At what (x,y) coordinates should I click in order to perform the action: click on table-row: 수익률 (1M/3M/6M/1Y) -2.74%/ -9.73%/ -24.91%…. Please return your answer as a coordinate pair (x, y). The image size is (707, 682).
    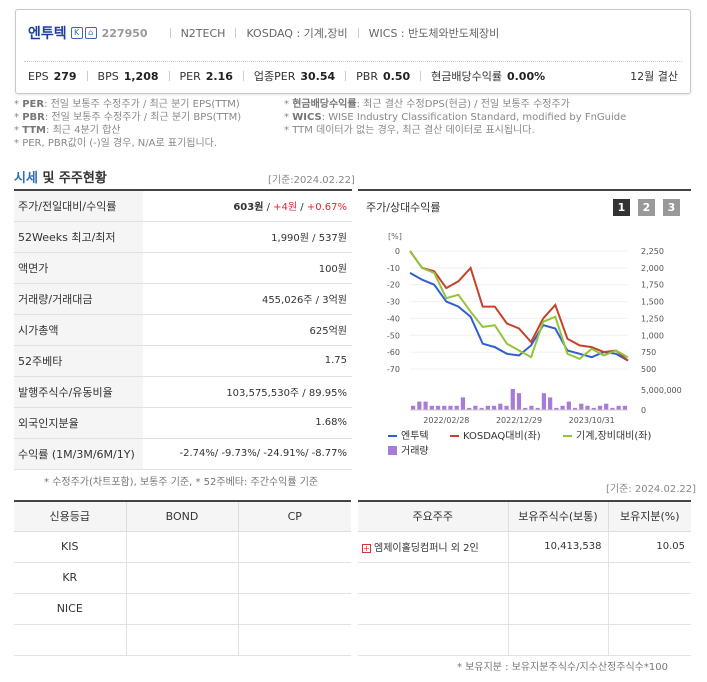
    Looking at the image, I should click on (183, 454).